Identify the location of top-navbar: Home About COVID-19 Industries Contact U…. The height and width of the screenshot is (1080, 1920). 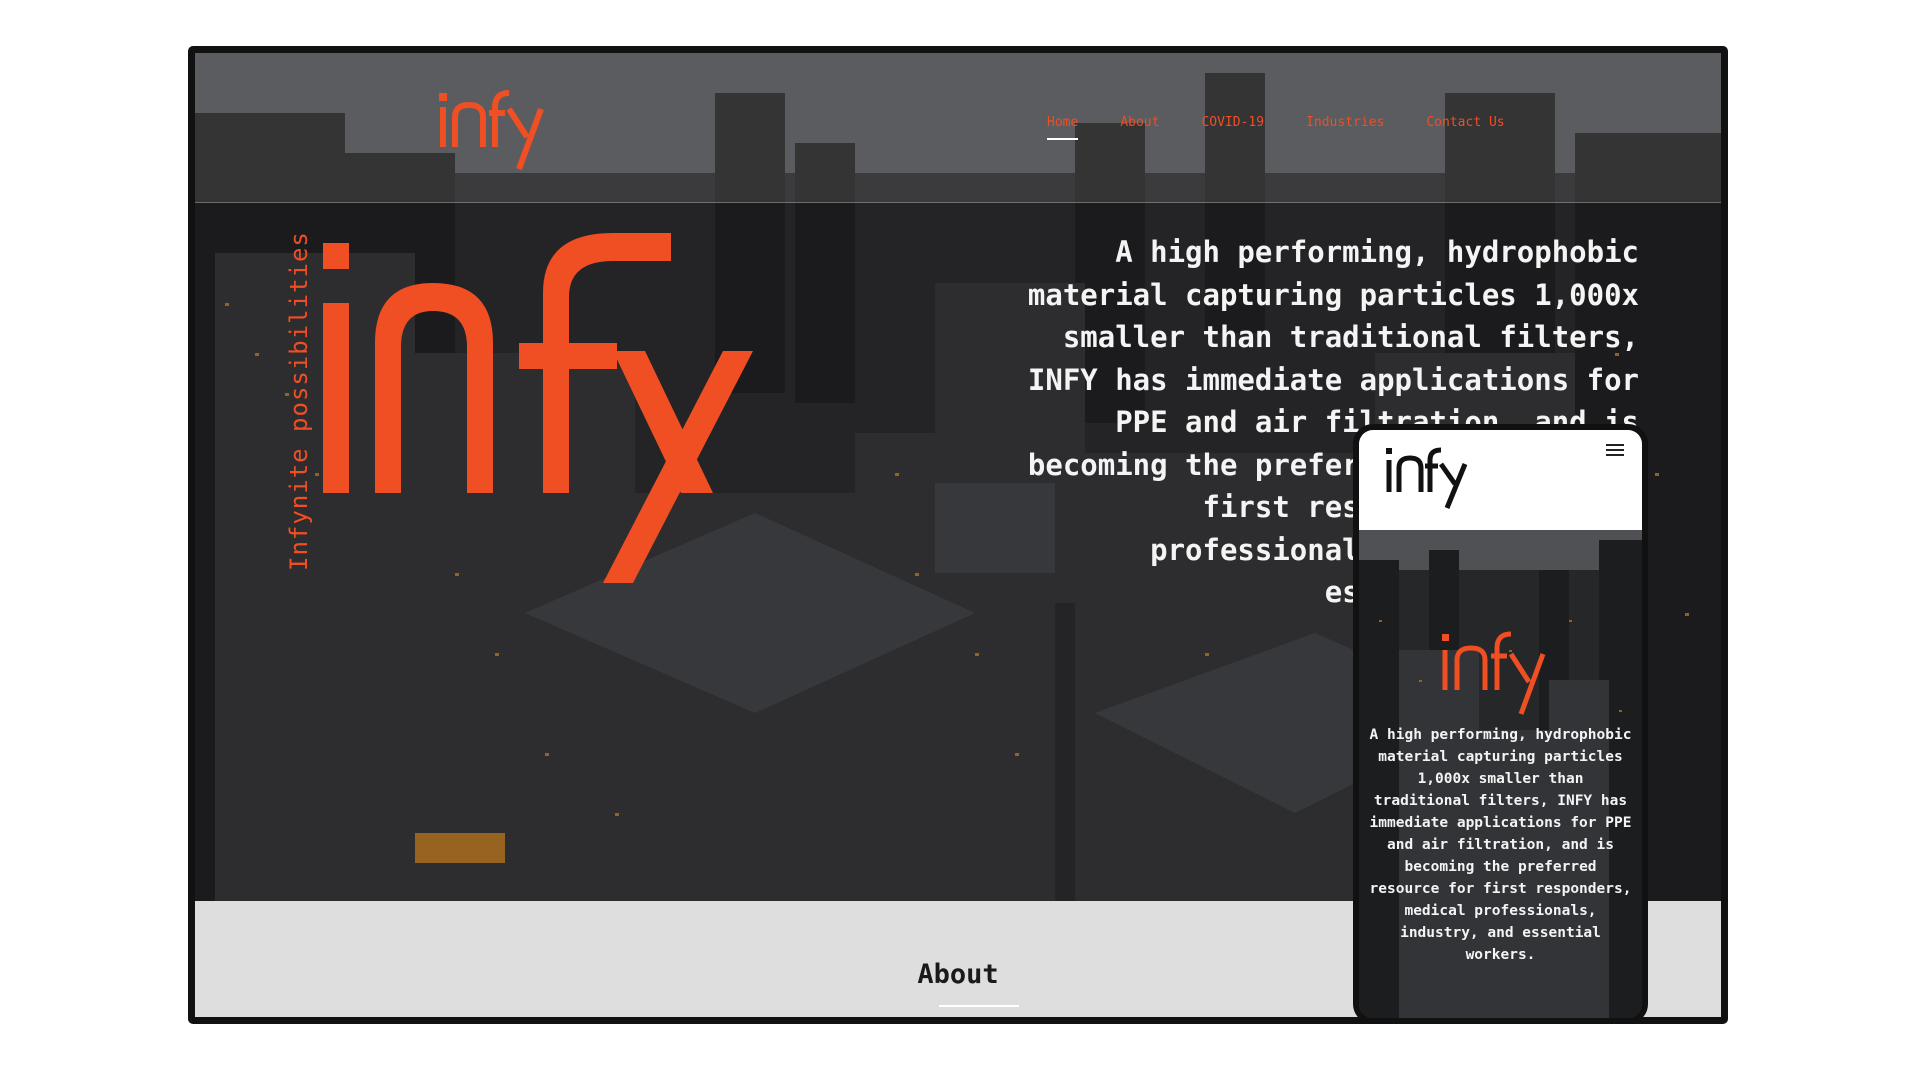
(958, 128).